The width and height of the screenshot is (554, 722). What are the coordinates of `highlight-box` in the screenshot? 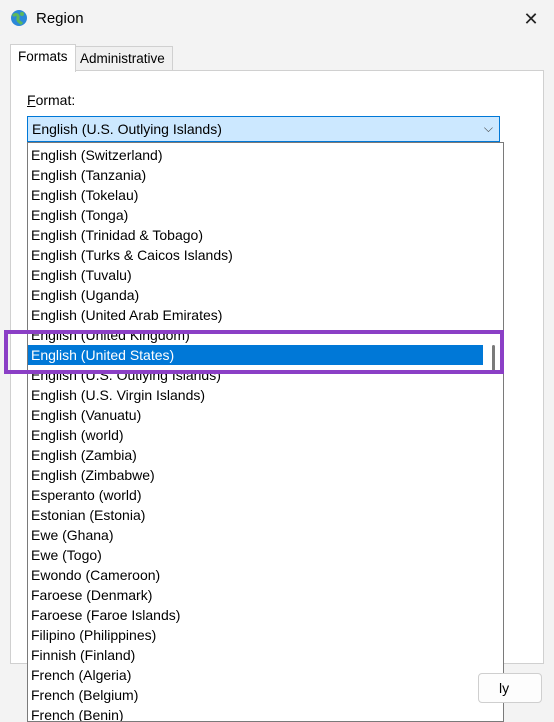 It's located at (254, 352).